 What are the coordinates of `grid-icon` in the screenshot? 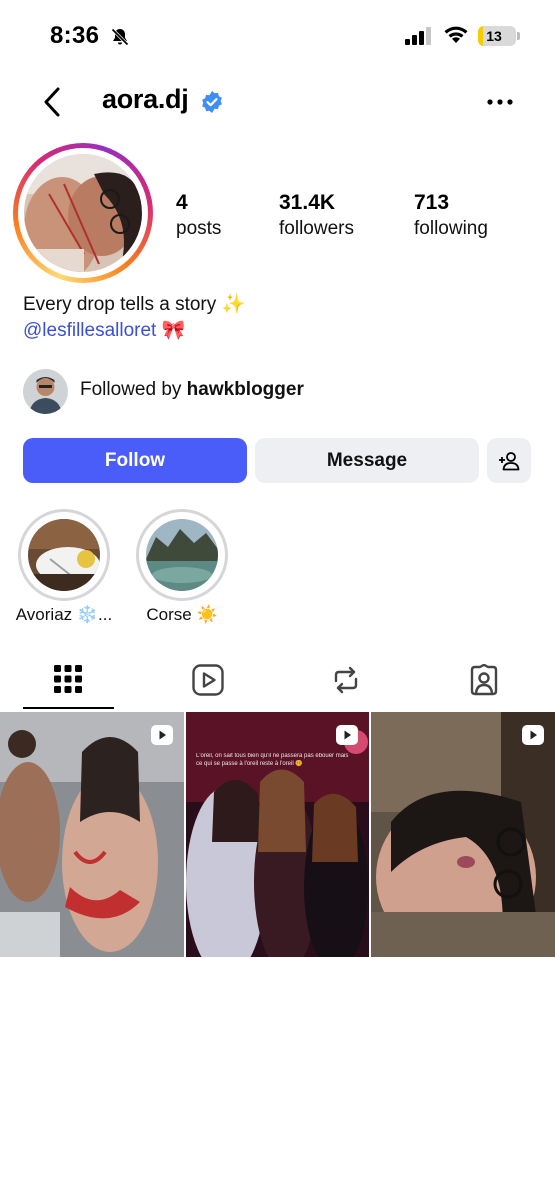 It's located at (68, 679).